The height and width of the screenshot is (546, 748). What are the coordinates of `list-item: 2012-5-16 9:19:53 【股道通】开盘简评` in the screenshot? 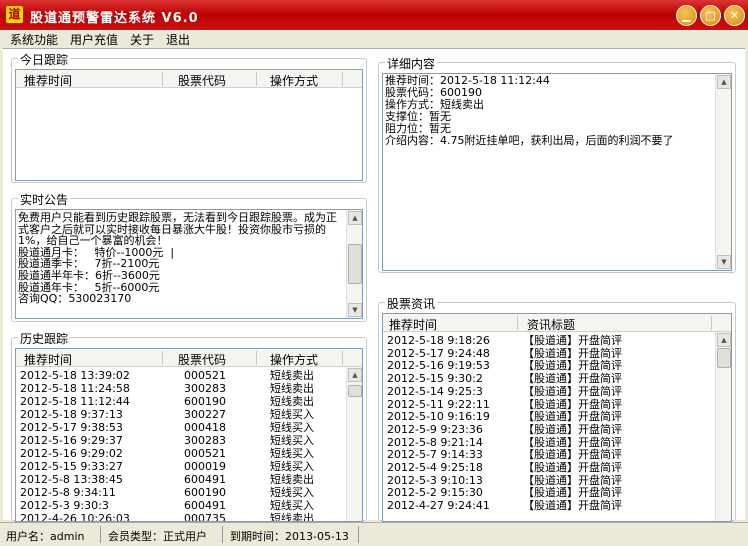 It's located at (557, 365).